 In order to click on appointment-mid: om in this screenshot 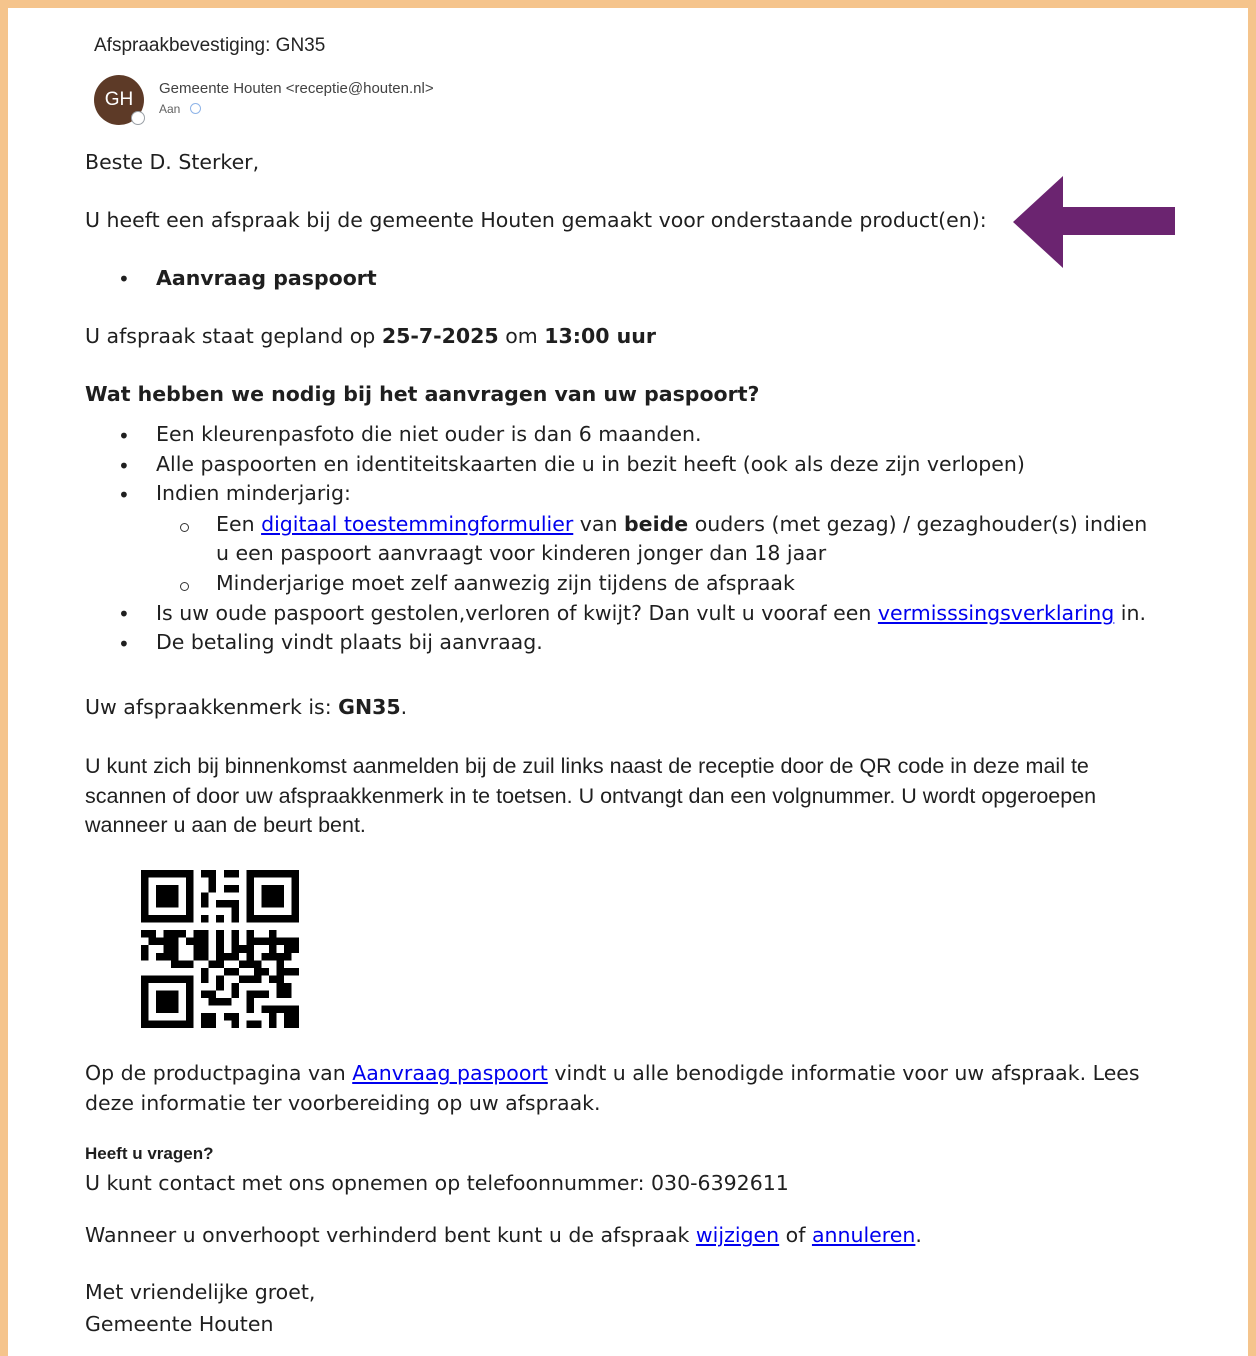, I will do `click(521, 336)`.